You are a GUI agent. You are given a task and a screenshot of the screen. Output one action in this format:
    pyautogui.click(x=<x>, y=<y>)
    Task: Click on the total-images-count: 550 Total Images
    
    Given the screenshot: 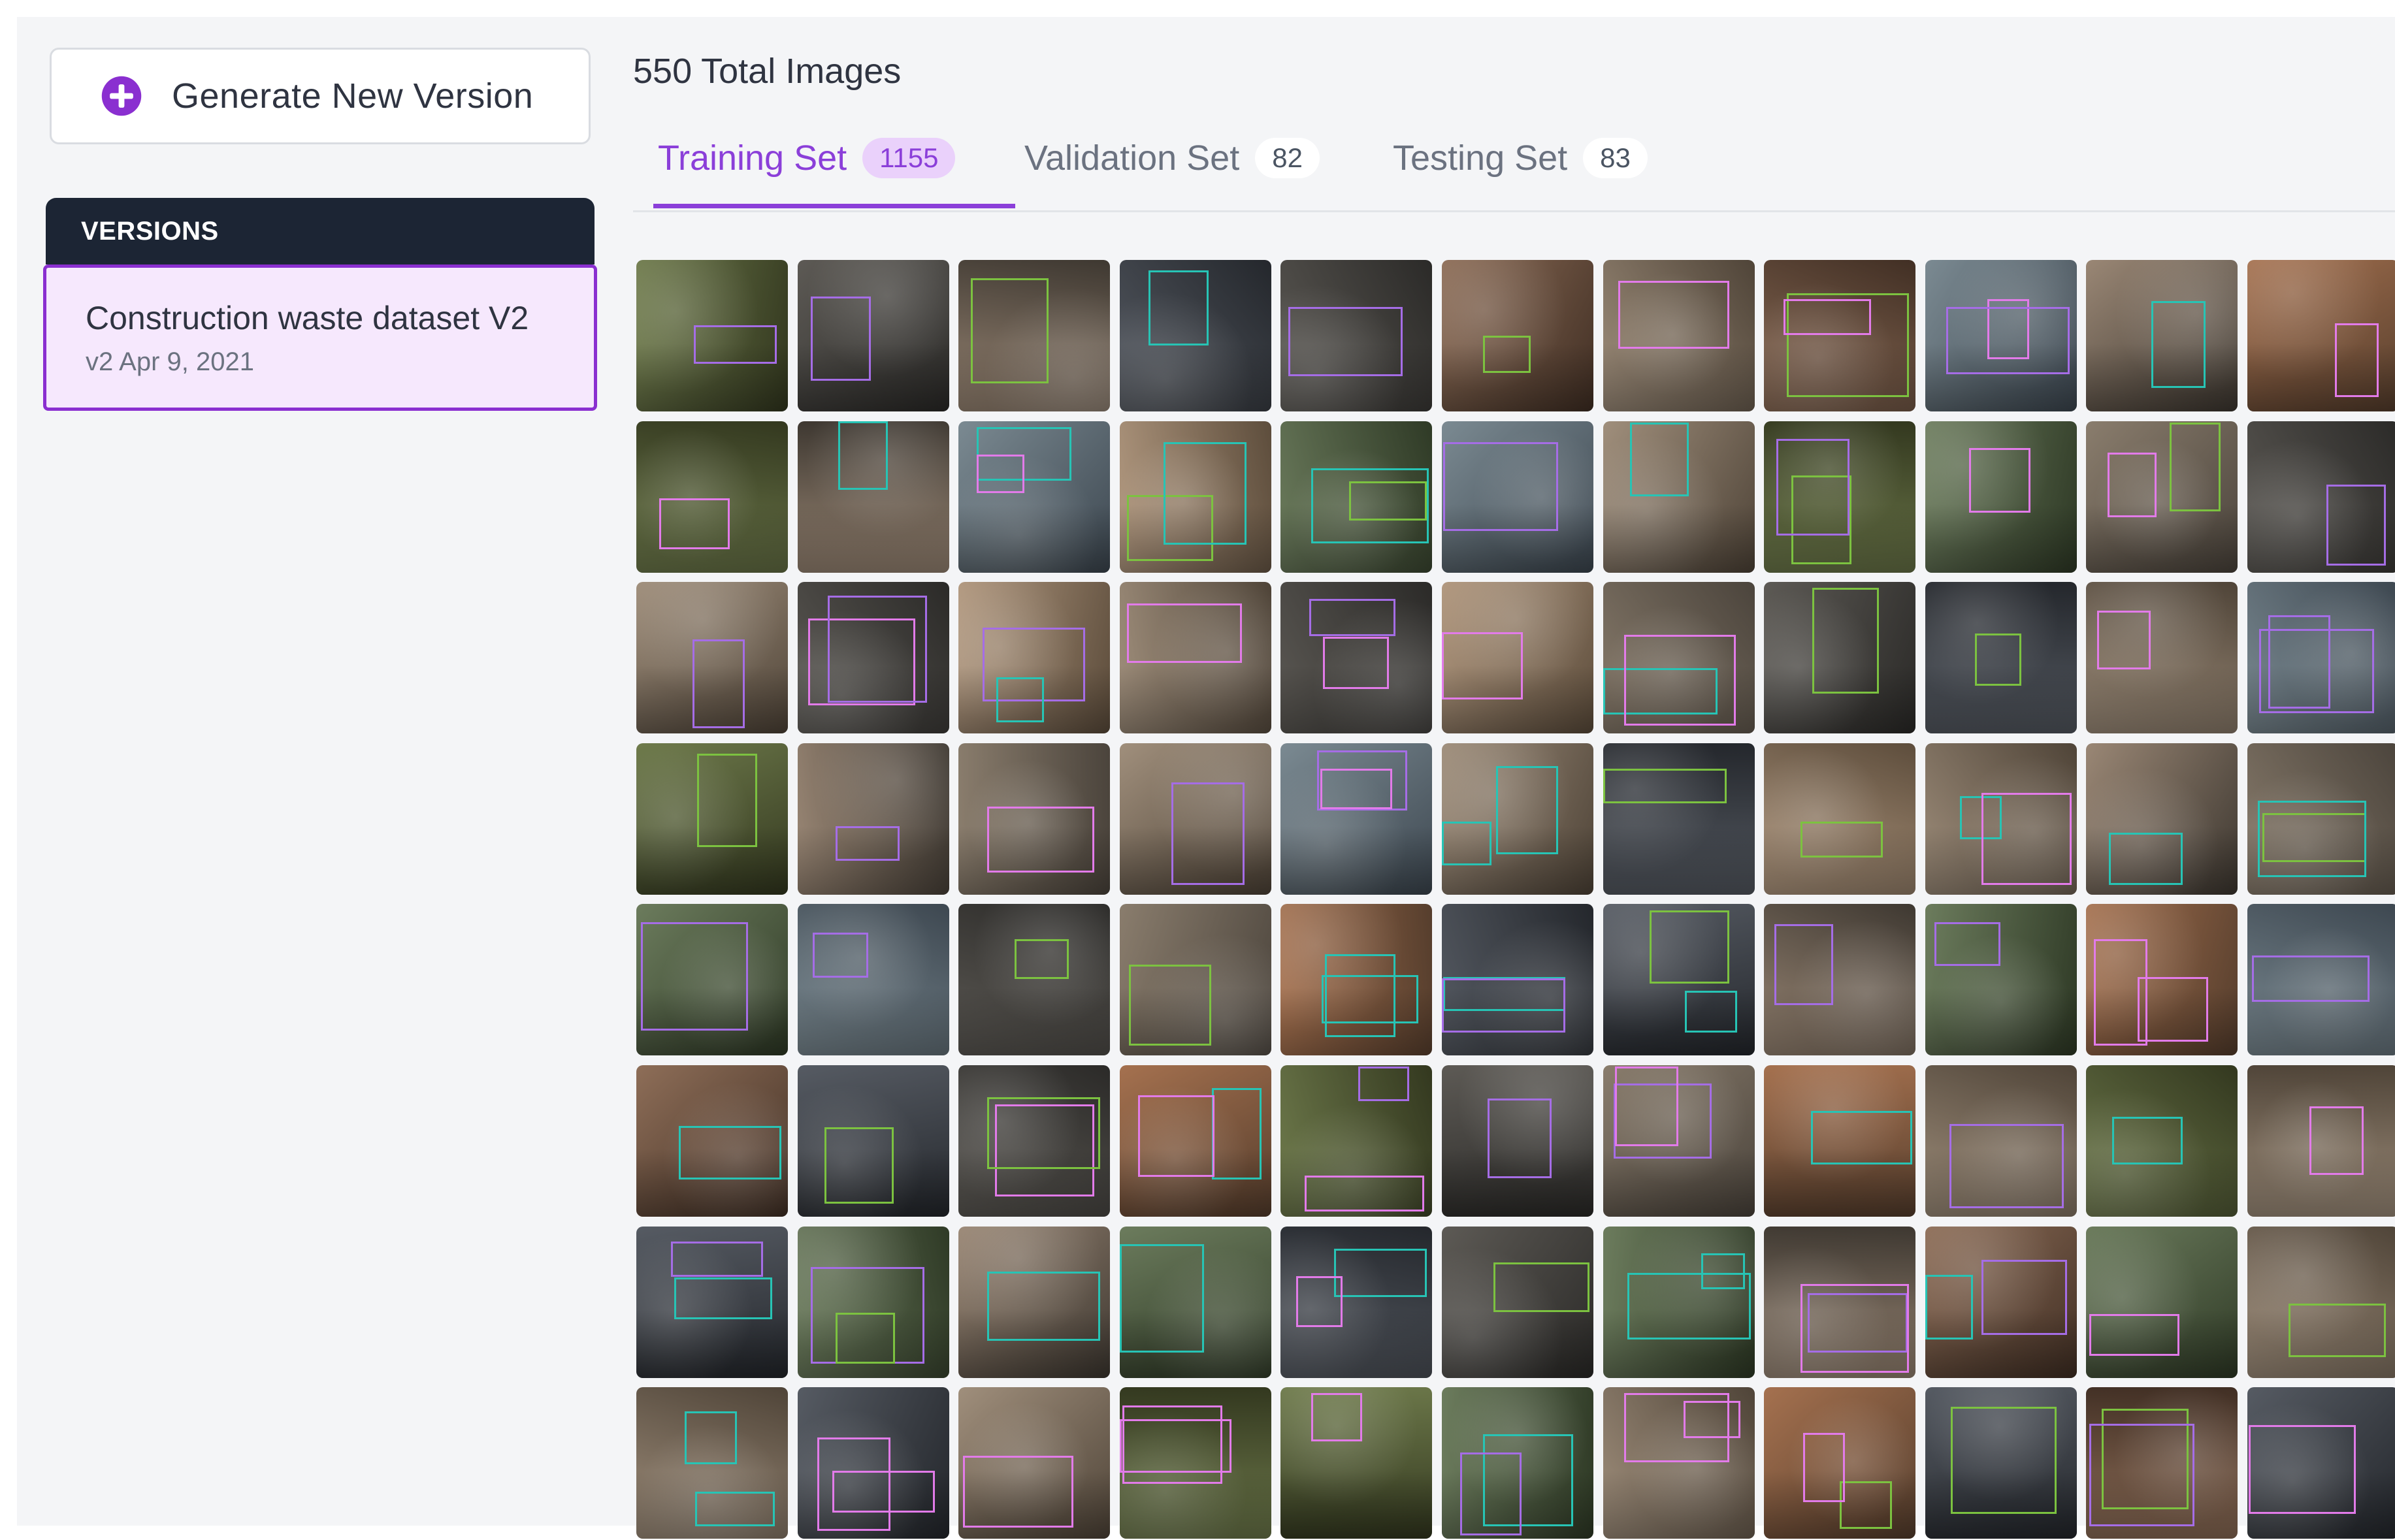 What is the action you would take?
    pyautogui.click(x=767, y=71)
    